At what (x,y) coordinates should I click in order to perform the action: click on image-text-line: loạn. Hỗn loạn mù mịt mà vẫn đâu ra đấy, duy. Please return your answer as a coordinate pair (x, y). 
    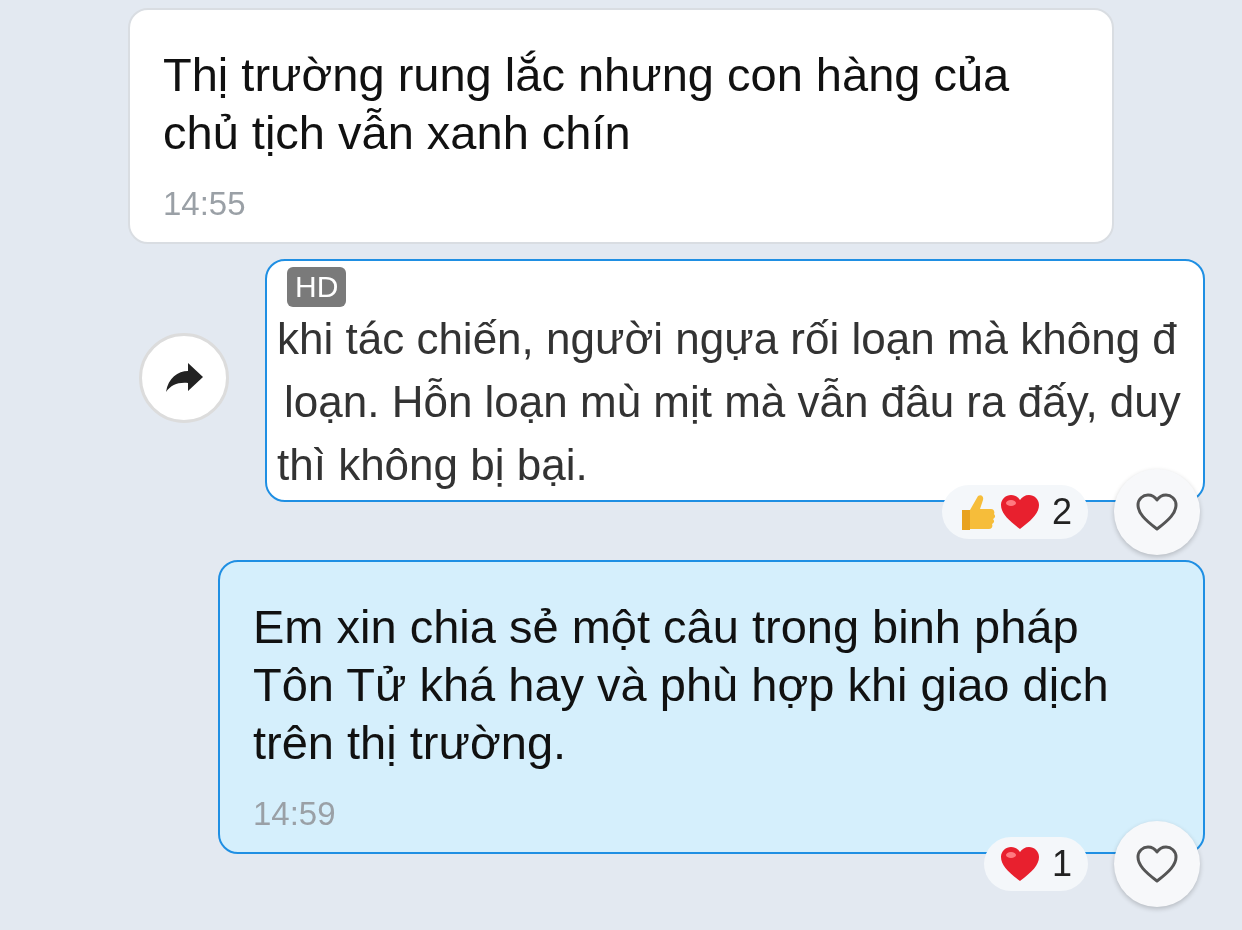
    Looking at the image, I should click on (732, 402).